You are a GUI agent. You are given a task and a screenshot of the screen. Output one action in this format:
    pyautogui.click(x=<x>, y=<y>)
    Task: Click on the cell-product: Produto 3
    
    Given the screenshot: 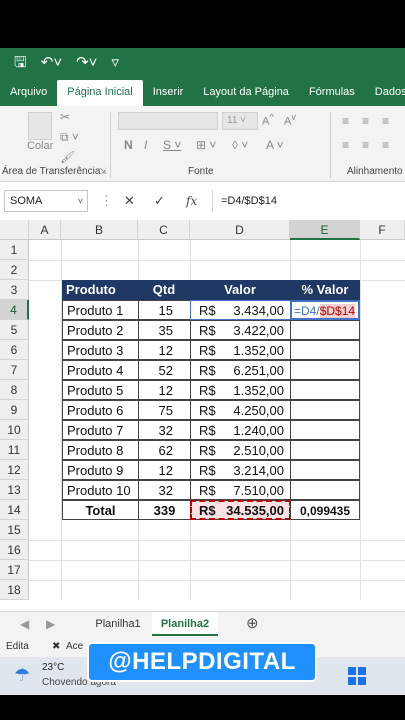 What is the action you would take?
    pyautogui.click(x=100, y=350)
    